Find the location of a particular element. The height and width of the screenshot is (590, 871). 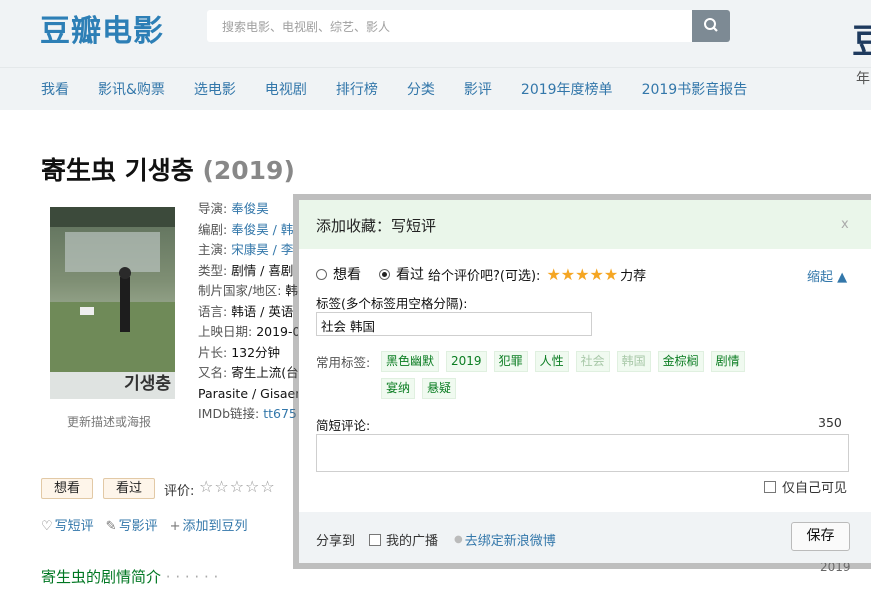

rating-label: 评价: is located at coordinates (179, 491).